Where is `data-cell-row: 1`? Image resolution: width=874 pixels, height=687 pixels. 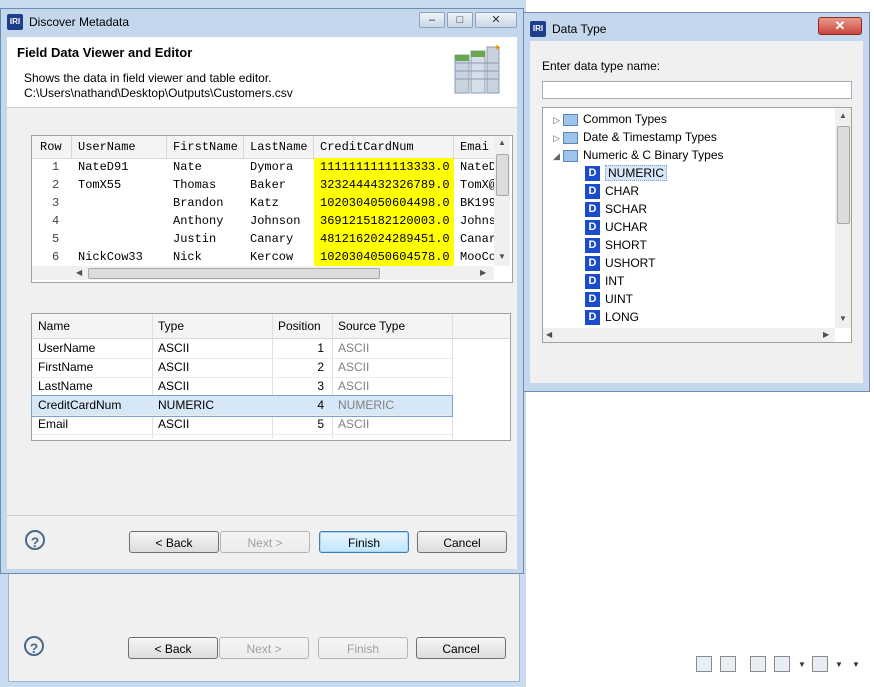
data-cell-row: 1 is located at coordinates (61, 167).